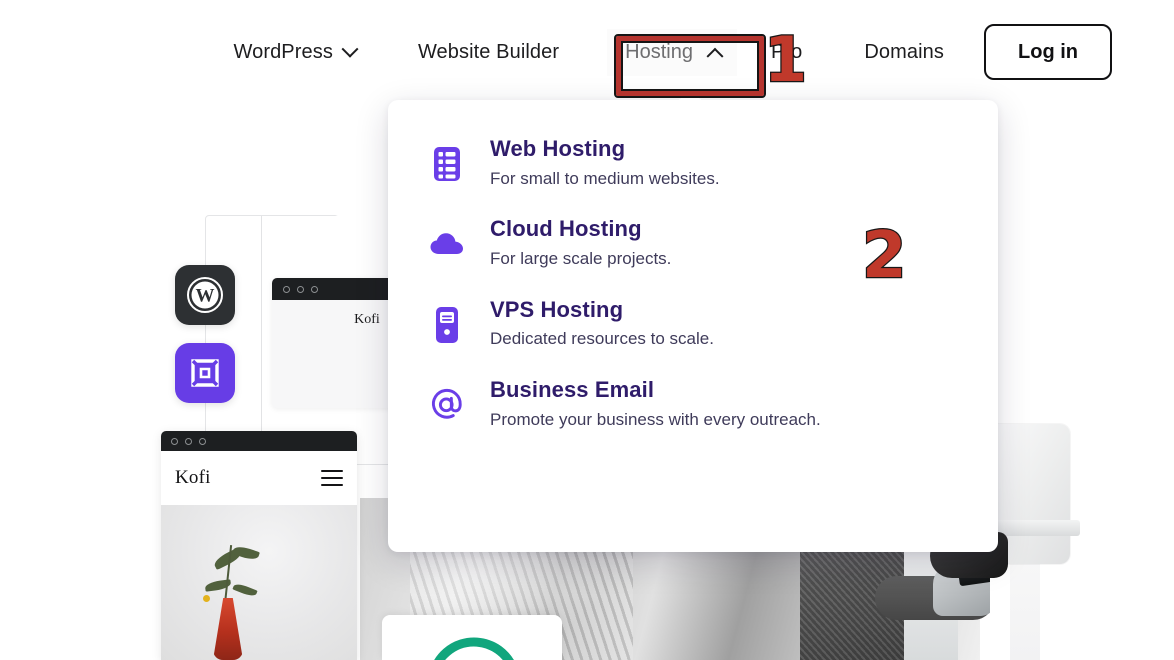 The height and width of the screenshot is (660, 1174). Describe the element at coordinates (350, 49) in the screenshot. I see `chevron-down-icon` at that location.